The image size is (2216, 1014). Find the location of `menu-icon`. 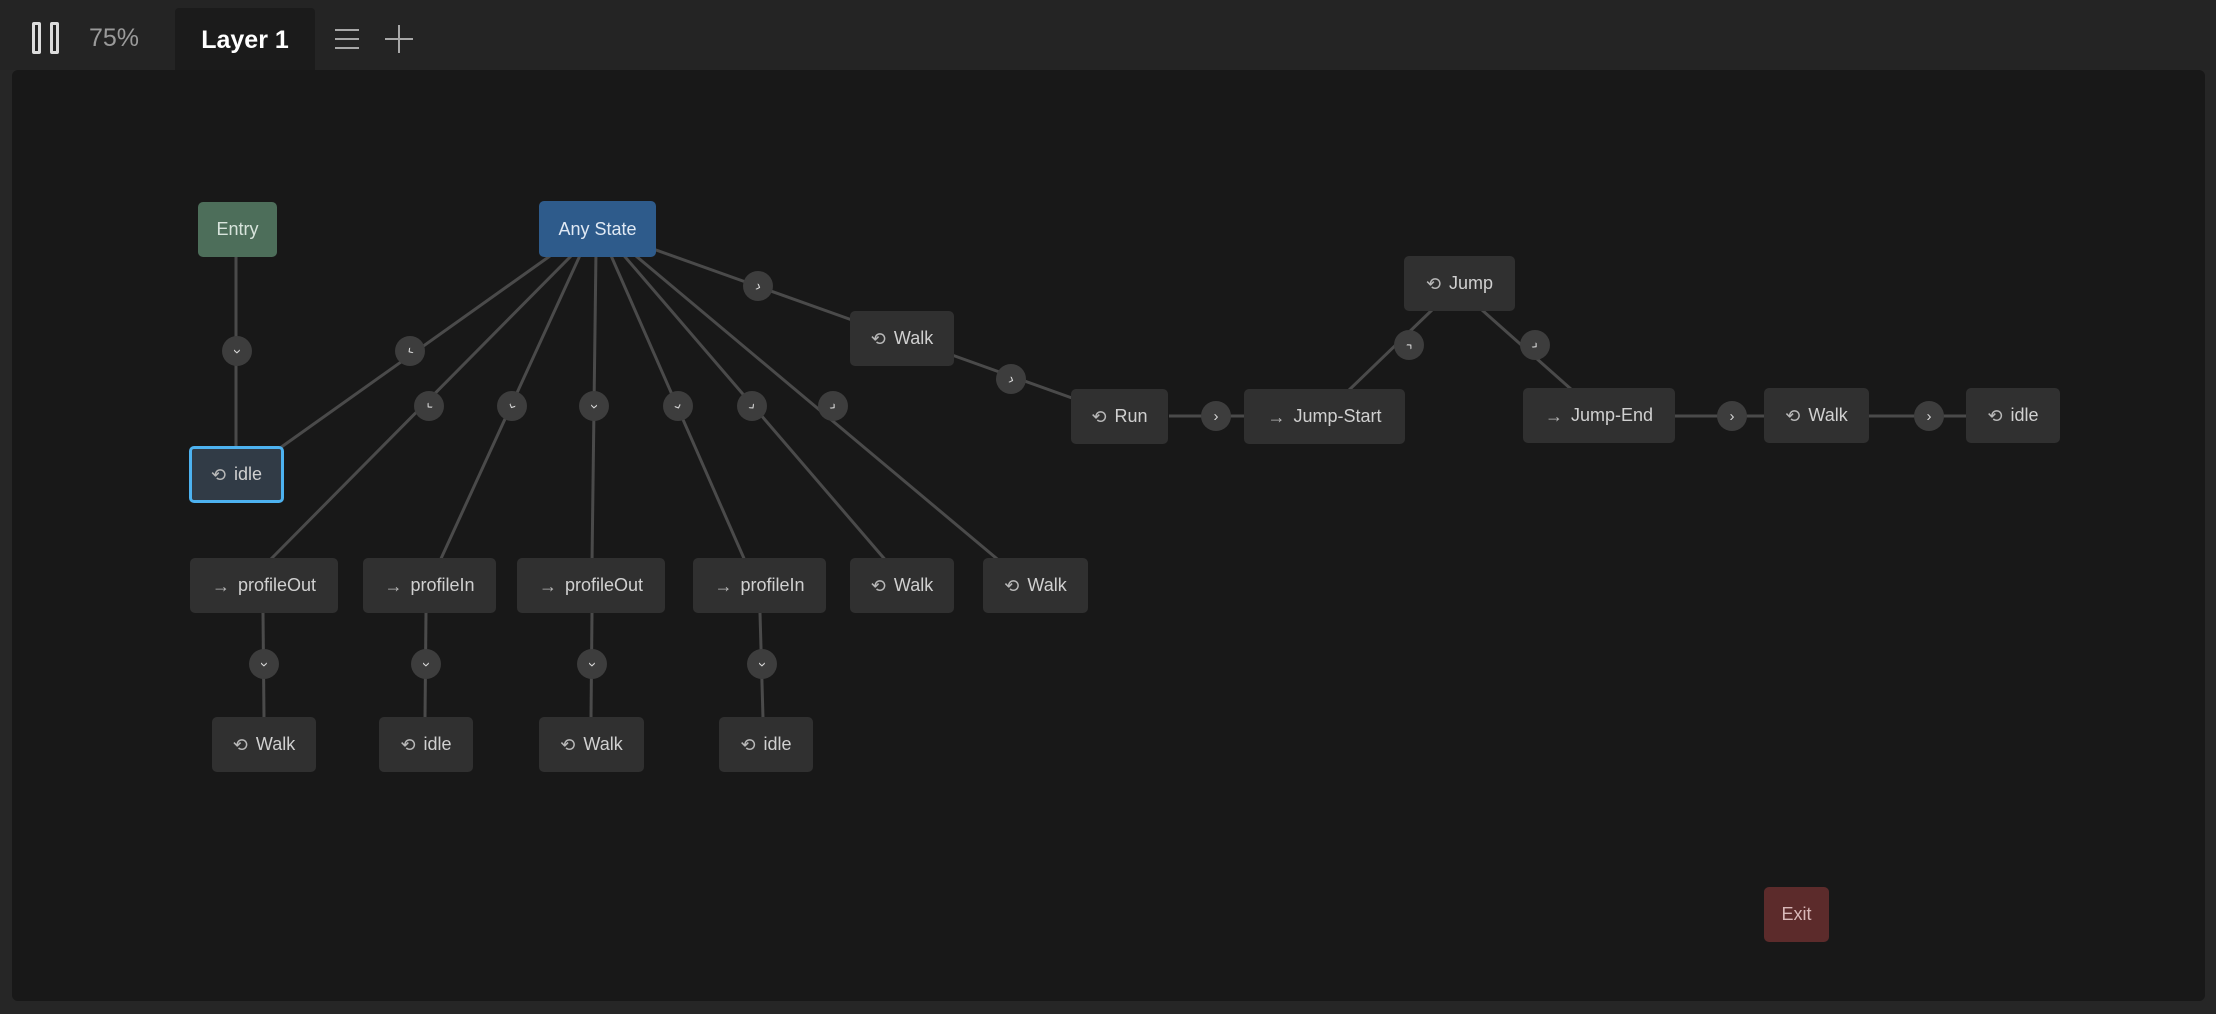

menu-icon is located at coordinates (347, 39).